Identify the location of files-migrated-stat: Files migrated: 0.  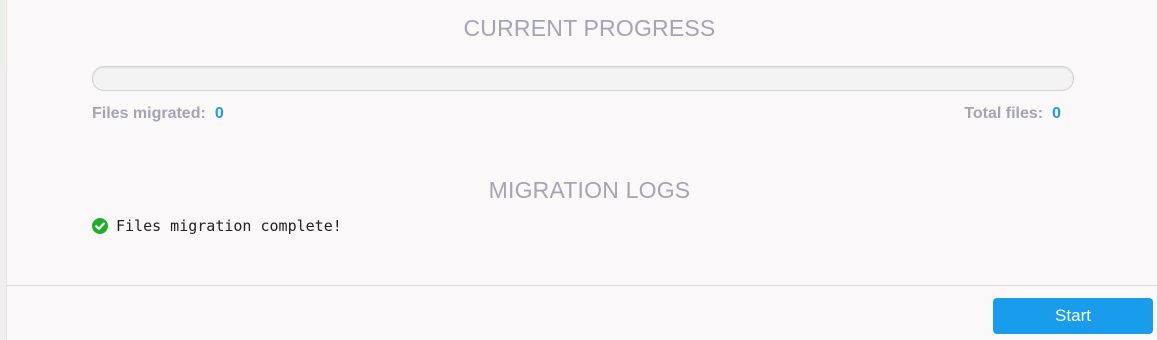
(158, 114).